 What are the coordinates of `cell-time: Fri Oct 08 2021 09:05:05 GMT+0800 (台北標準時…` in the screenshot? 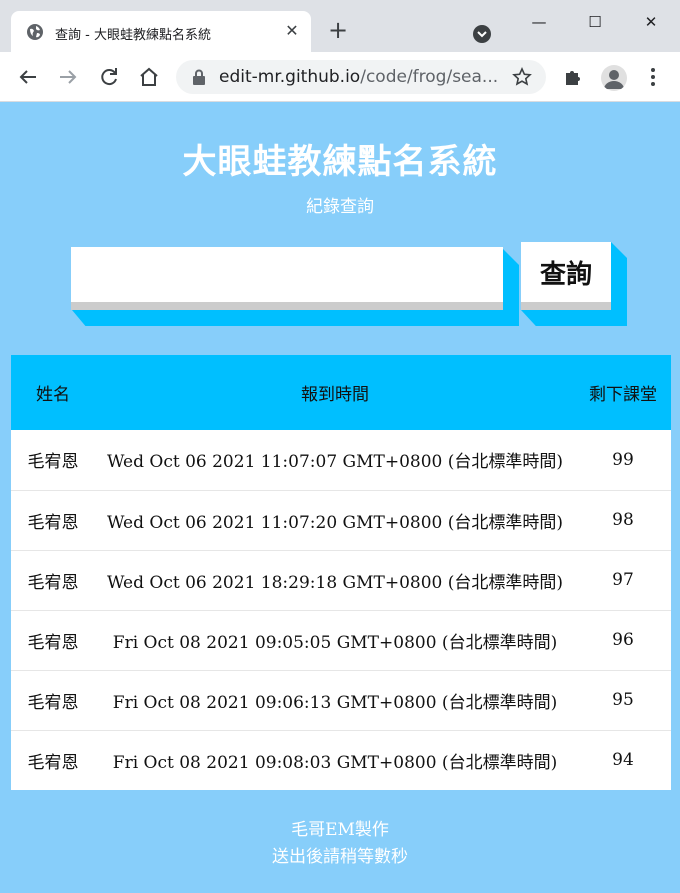 It's located at (335, 639).